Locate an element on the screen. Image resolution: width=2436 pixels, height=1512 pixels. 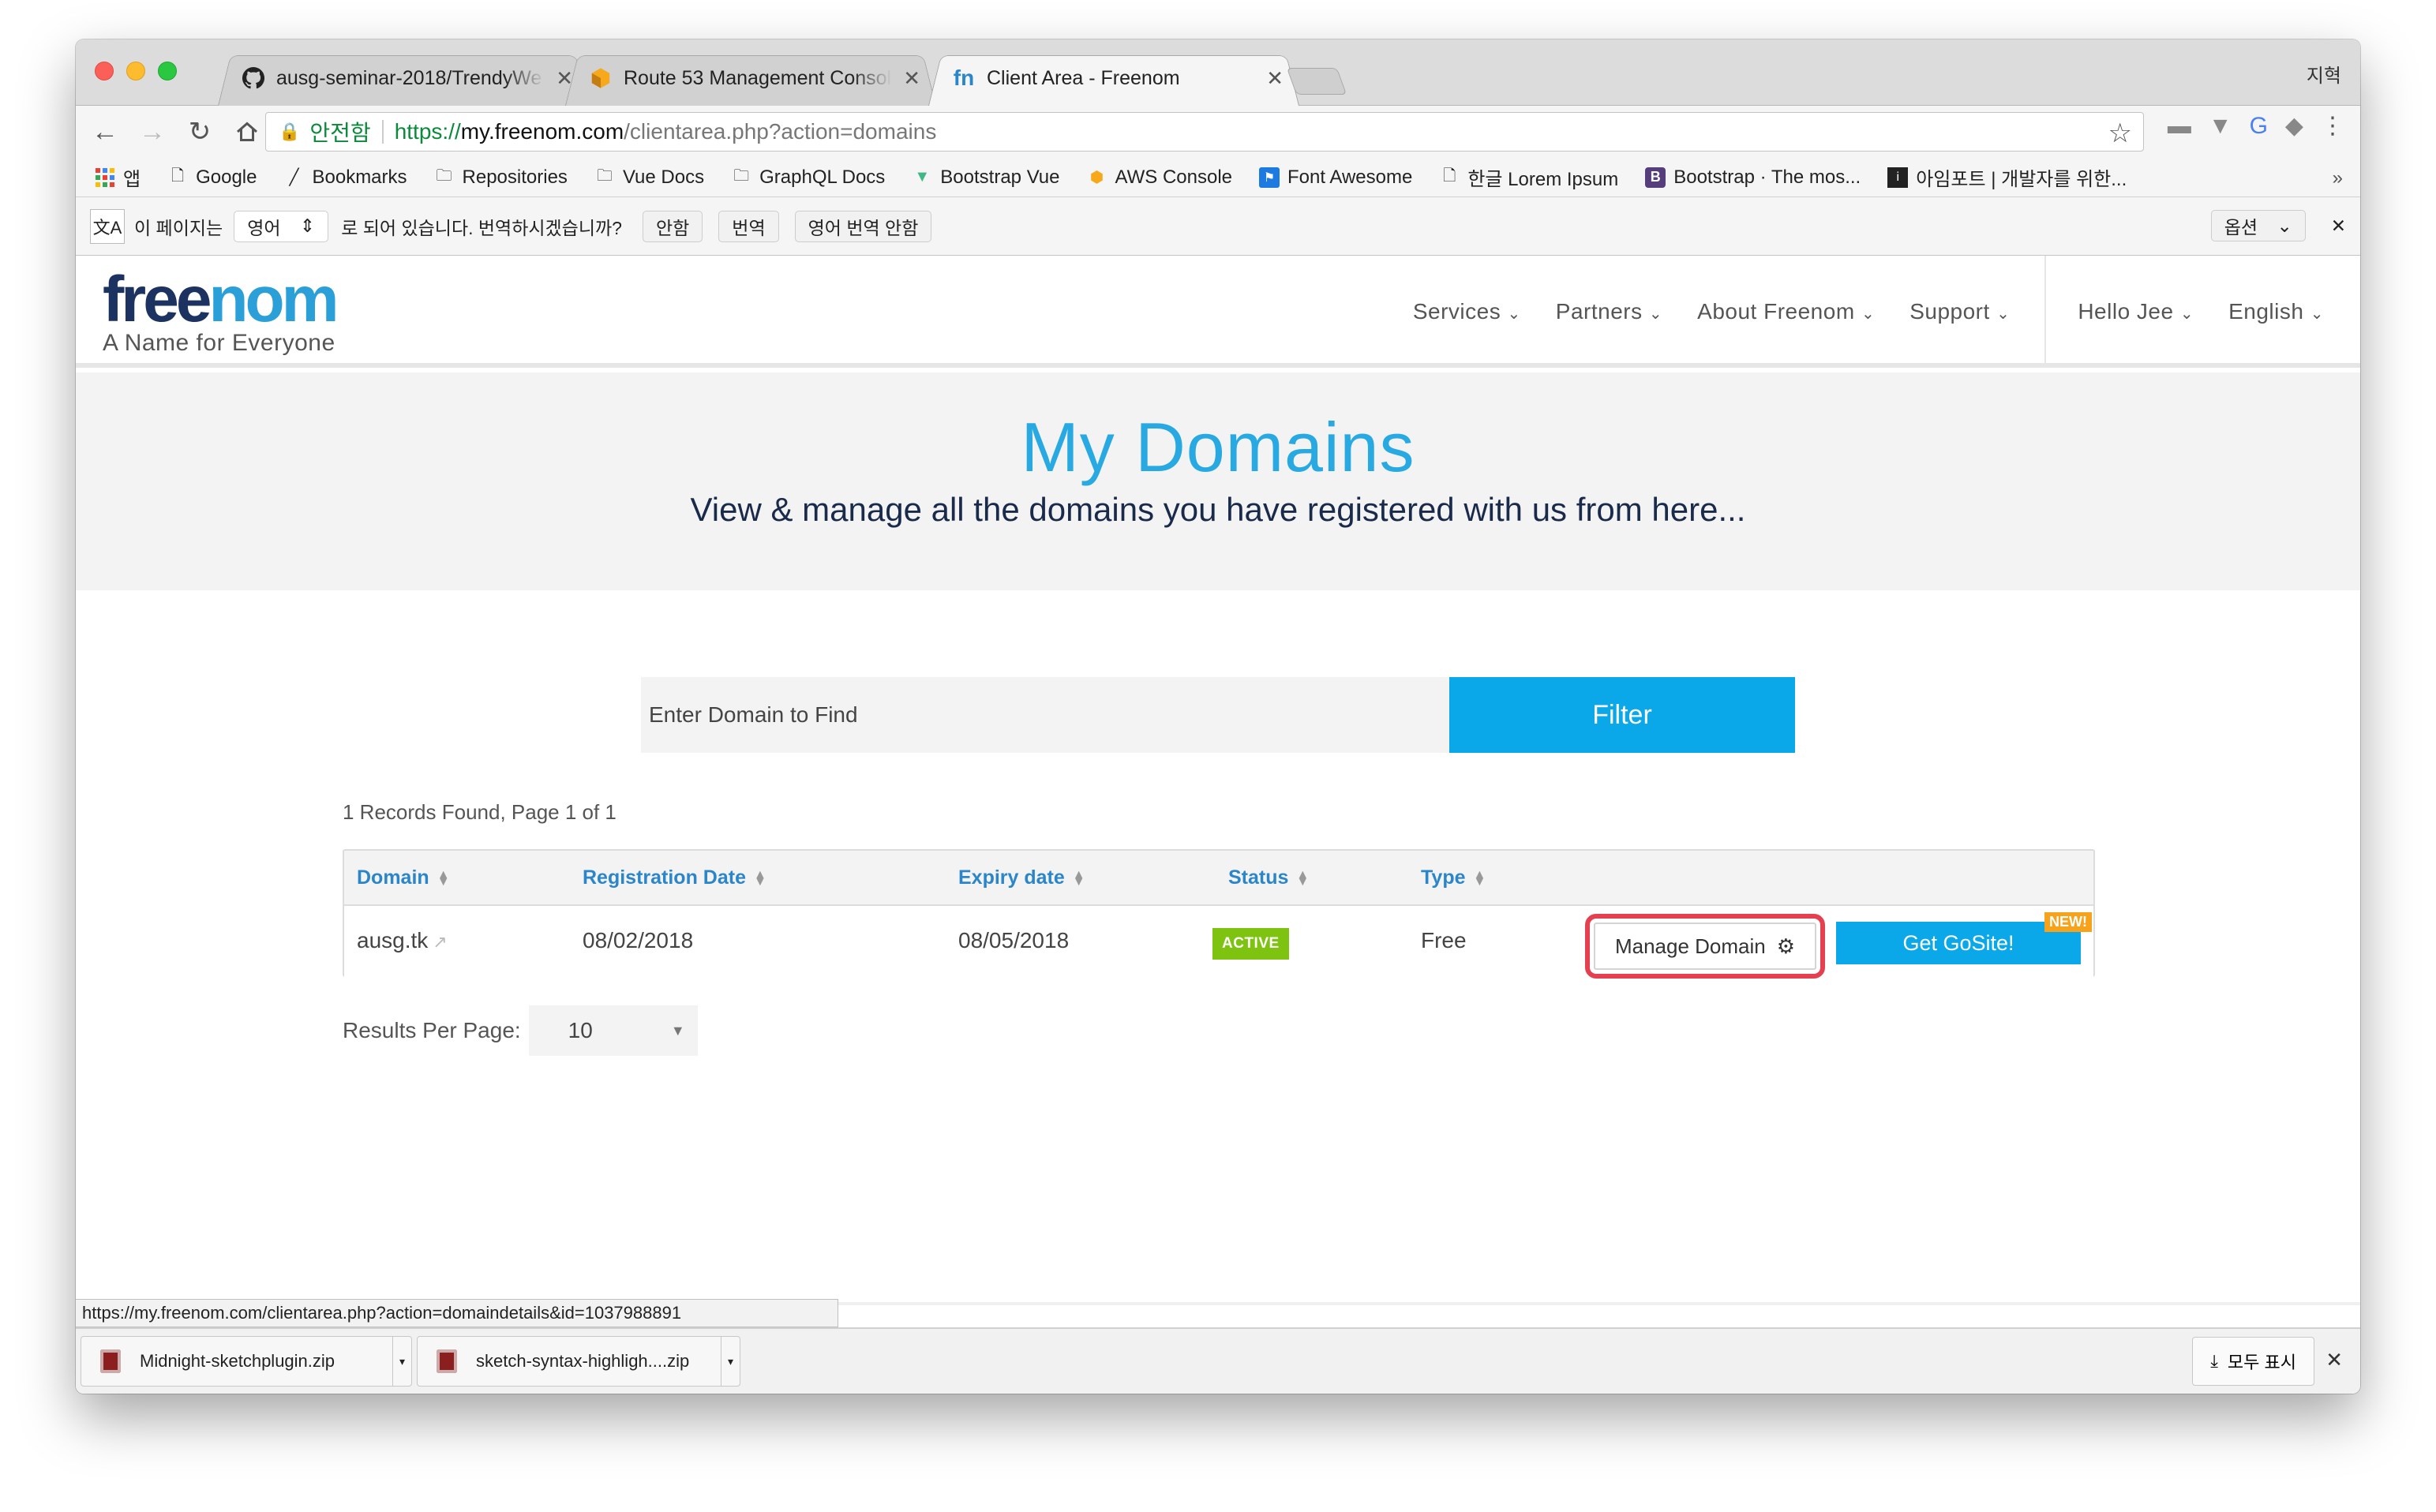
nav-services: Services ⌄ is located at coordinates (1467, 311).